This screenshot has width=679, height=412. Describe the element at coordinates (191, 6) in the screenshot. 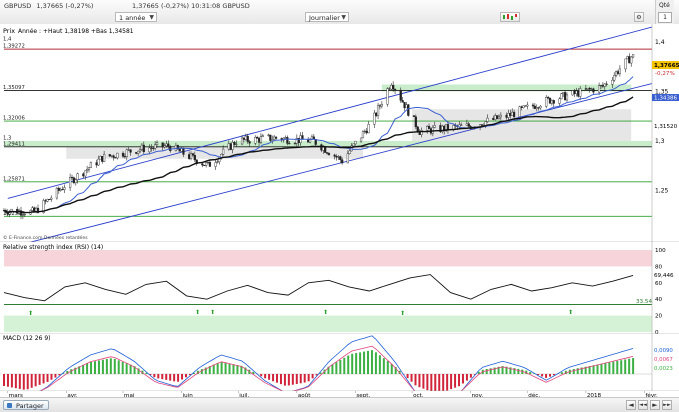

I see `quote-header: 1,37665 (-0,27%) 10:31:08 GBPUSD` at that location.